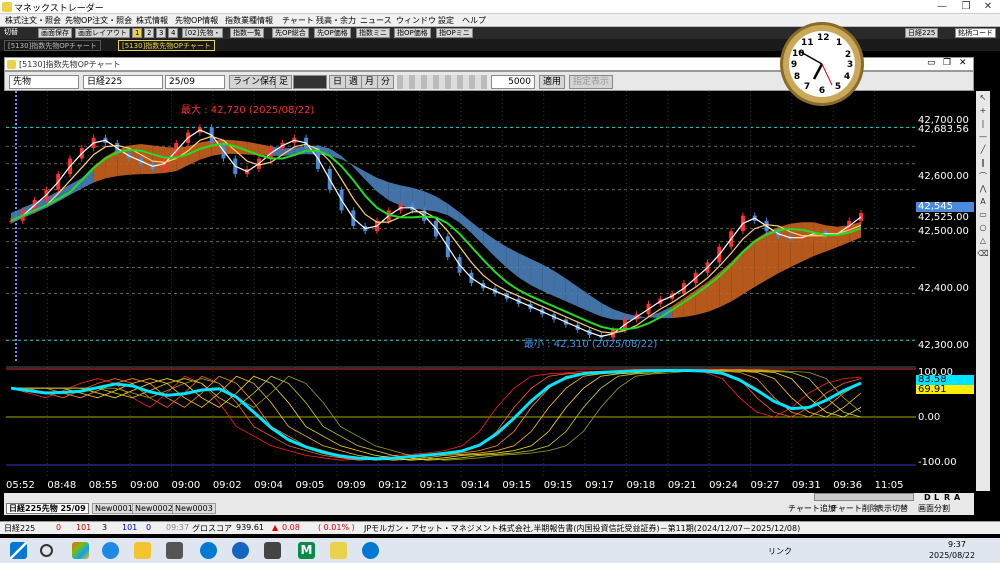  Describe the element at coordinates (983, 177) in the screenshot. I see `arc-tool-icon: ⌒` at that location.